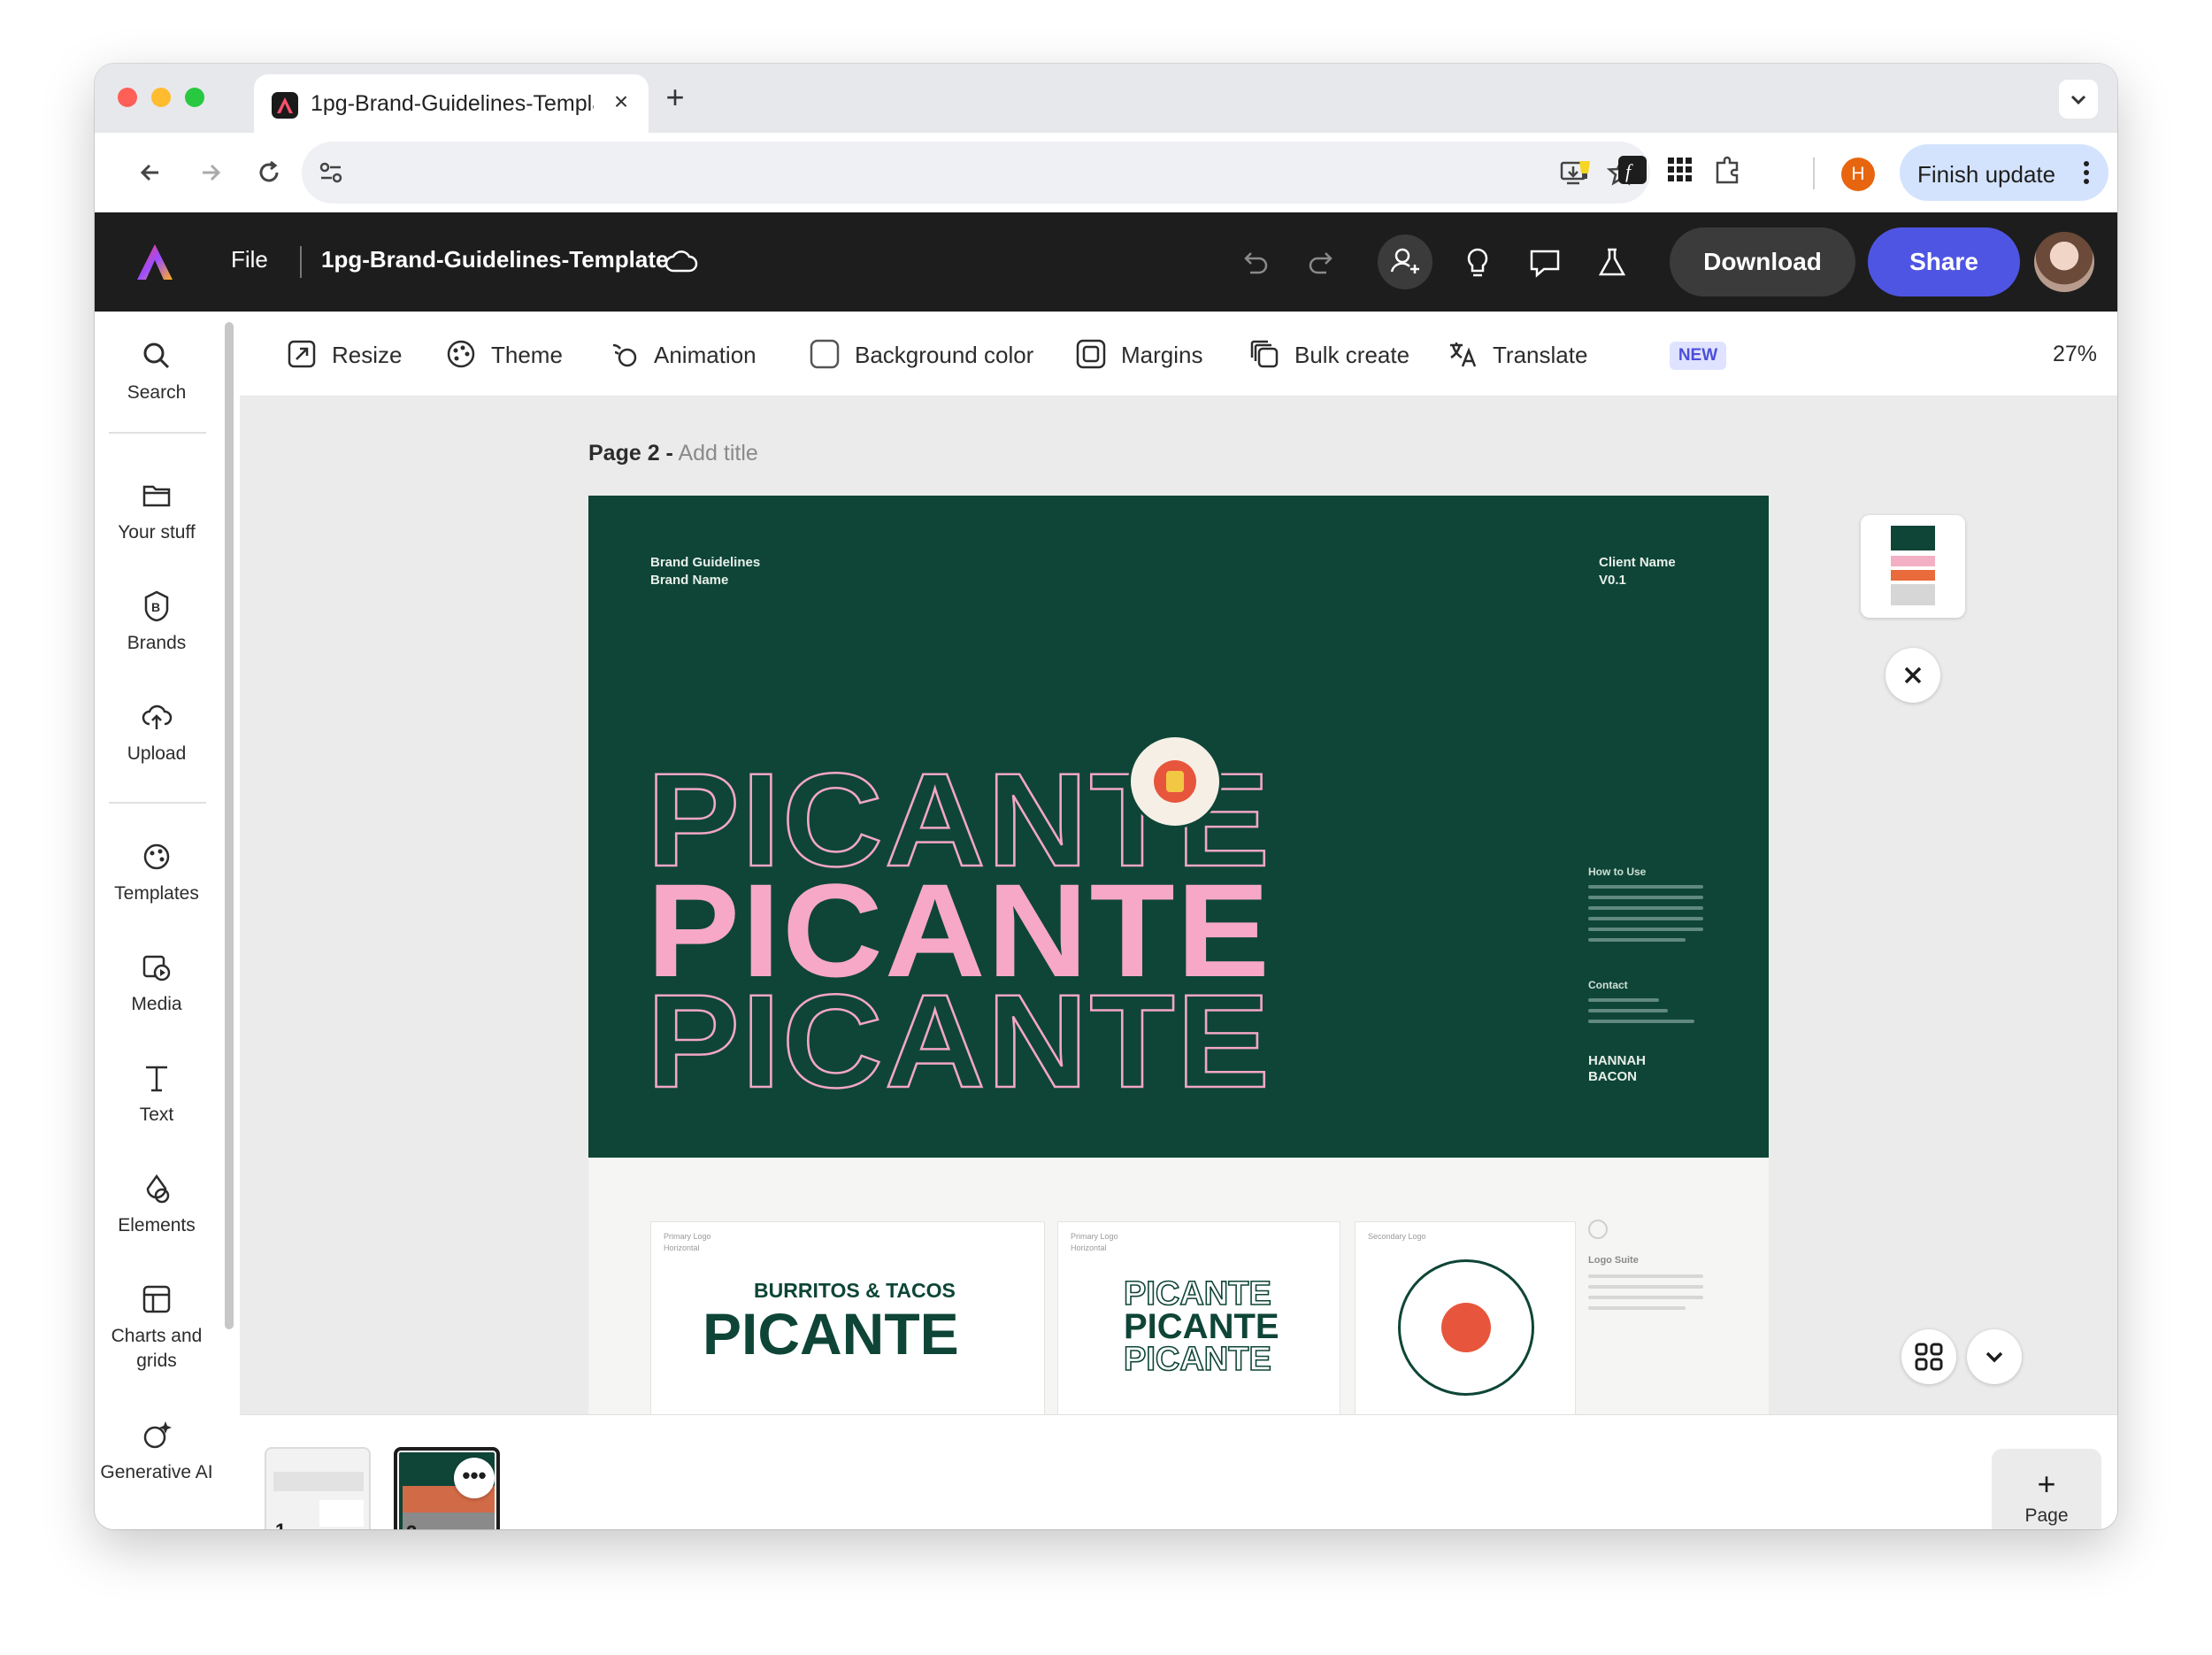  I want to click on text-icon, so click(157, 1079).